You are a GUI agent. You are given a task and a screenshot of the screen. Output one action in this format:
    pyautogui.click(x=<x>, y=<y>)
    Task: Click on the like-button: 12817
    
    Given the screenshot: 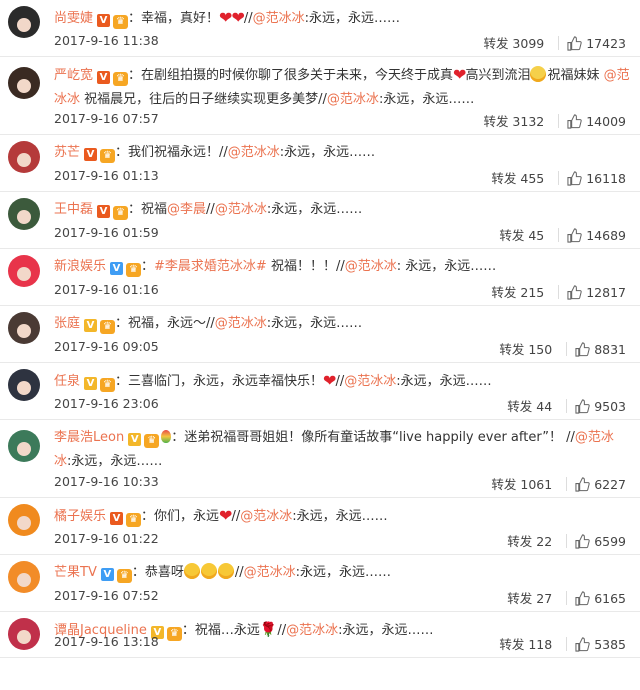 What is the action you would take?
    pyautogui.click(x=596, y=292)
    